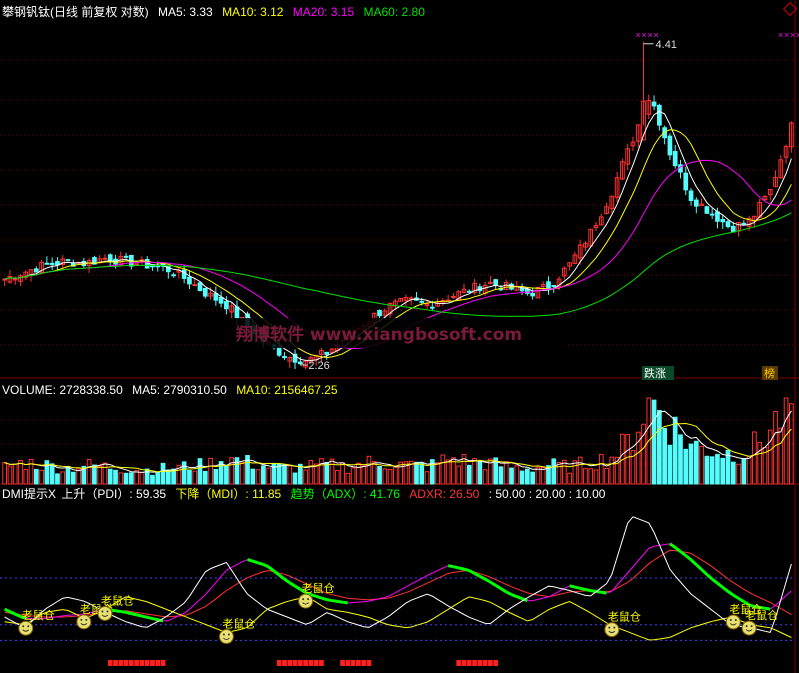 This screenshot has height=673, width=799. What do you see at coordinates (179, 390) in the screenshot?
I see `volume-ma5-label: MA5: 2790310.50` at bounding box center [179, 390].